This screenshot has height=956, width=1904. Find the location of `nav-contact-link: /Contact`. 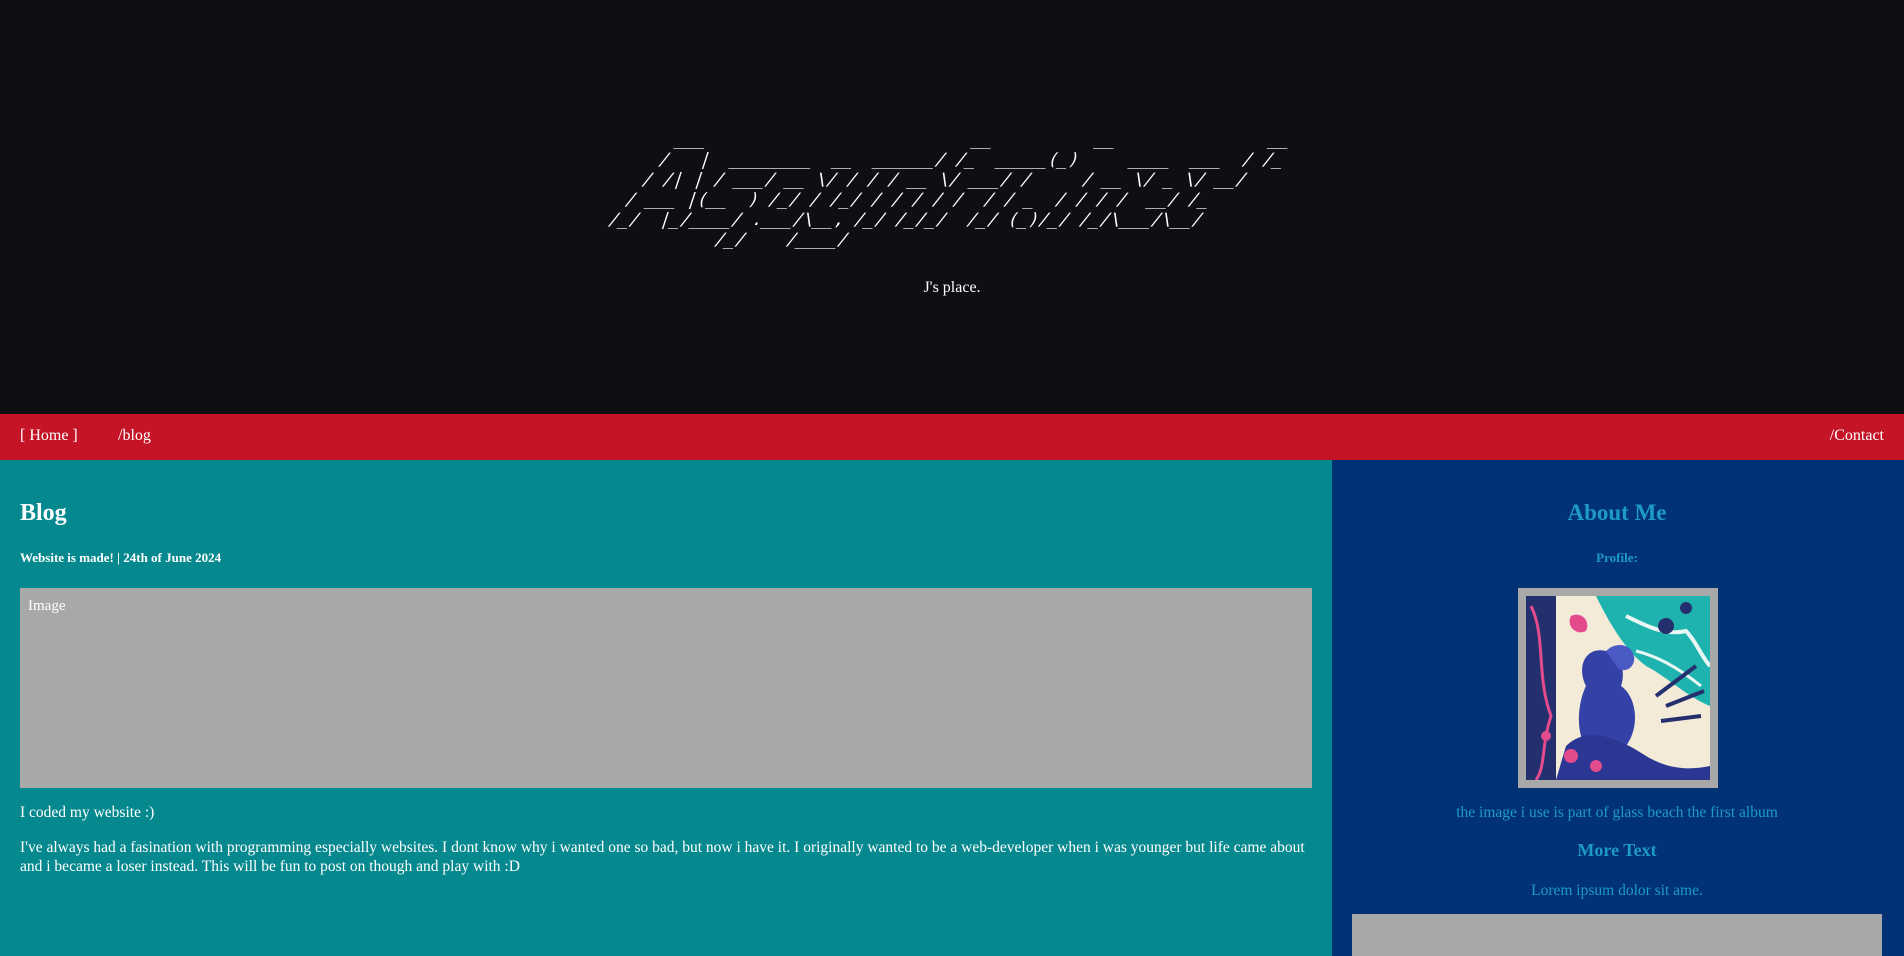

nav-contact-link: /Contact is located at coordinates (1857, 436).